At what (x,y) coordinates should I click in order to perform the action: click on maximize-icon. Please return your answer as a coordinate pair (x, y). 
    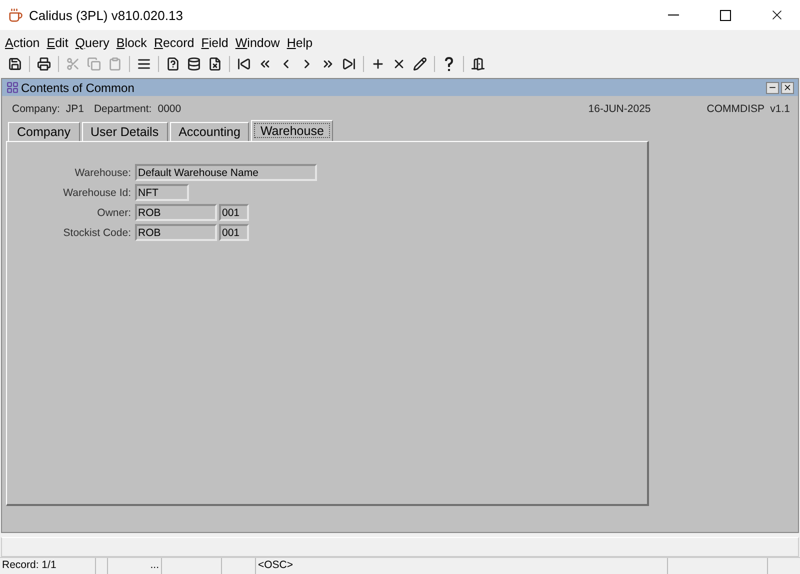
    Looking at the image, I should click on (725, 15).